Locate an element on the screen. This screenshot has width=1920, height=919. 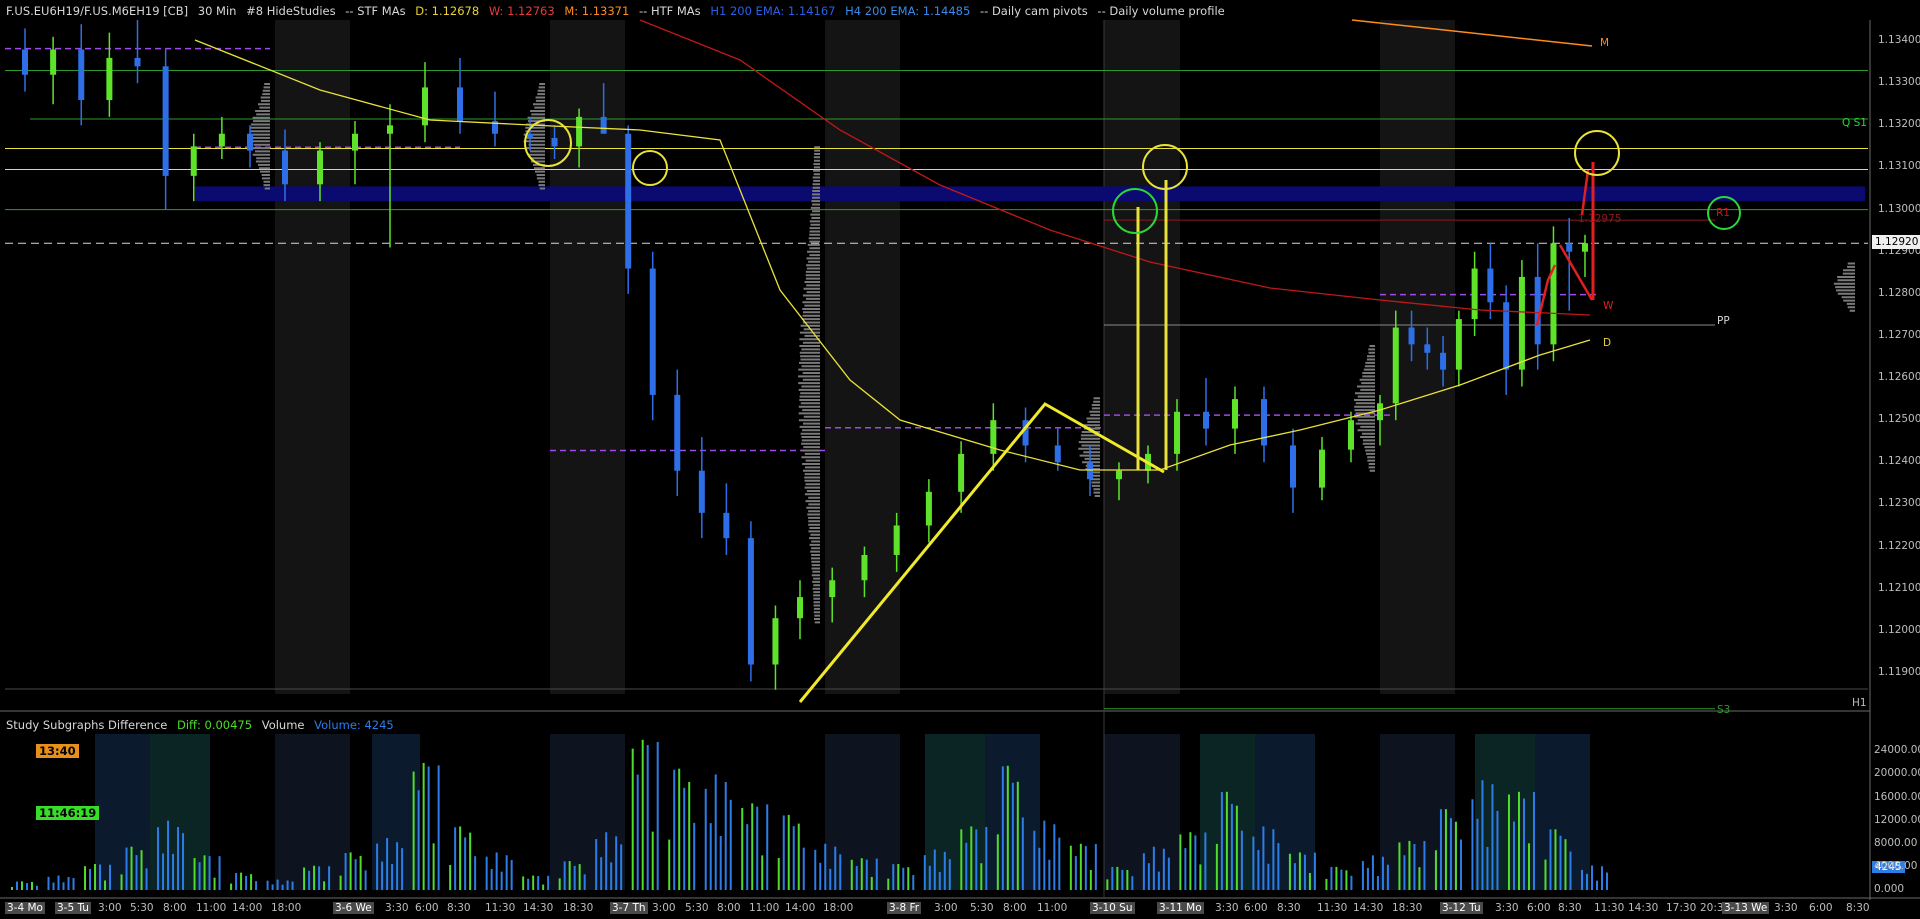
time-tick-label: 6:00 is located at coordinates (427, 908).